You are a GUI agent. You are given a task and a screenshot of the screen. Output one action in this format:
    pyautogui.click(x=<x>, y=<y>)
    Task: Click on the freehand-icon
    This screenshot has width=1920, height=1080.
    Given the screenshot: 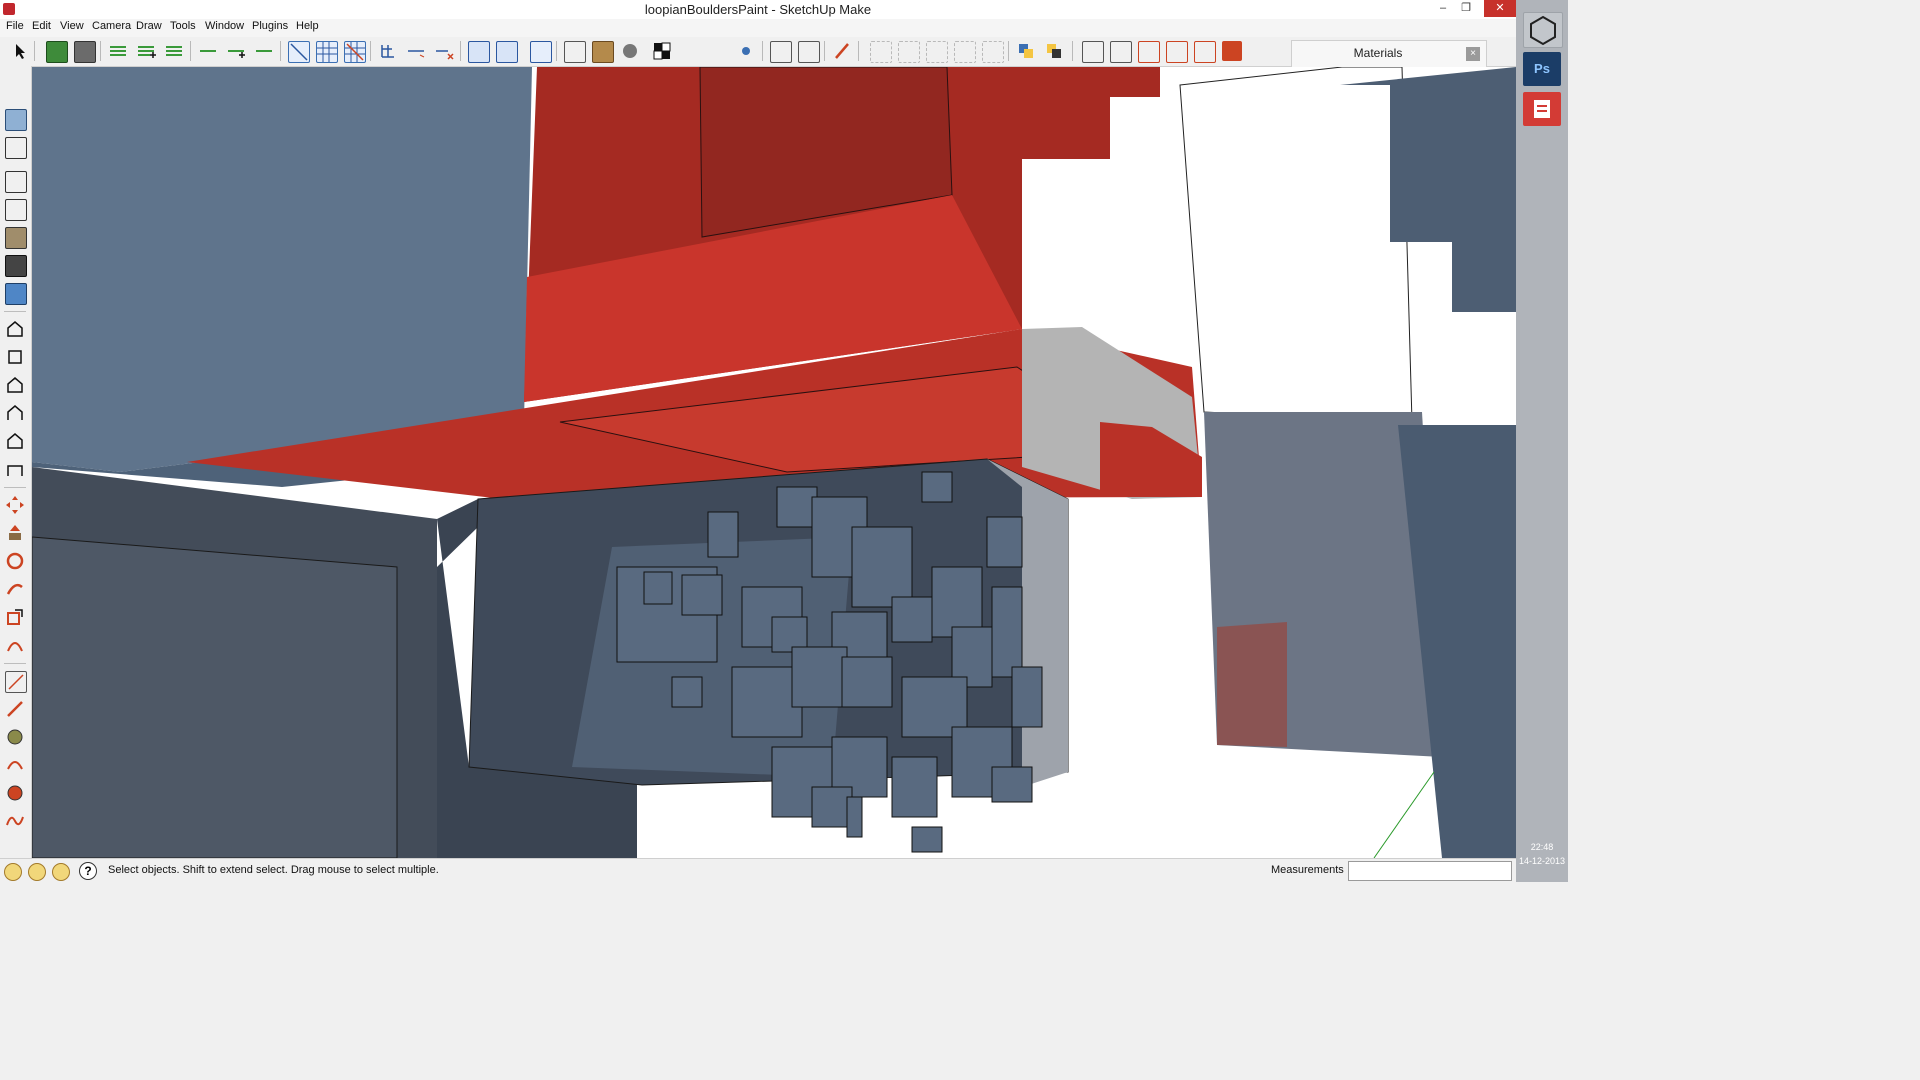 What is the action you would take?
    pyautogui.click(x=15, y=821)
    